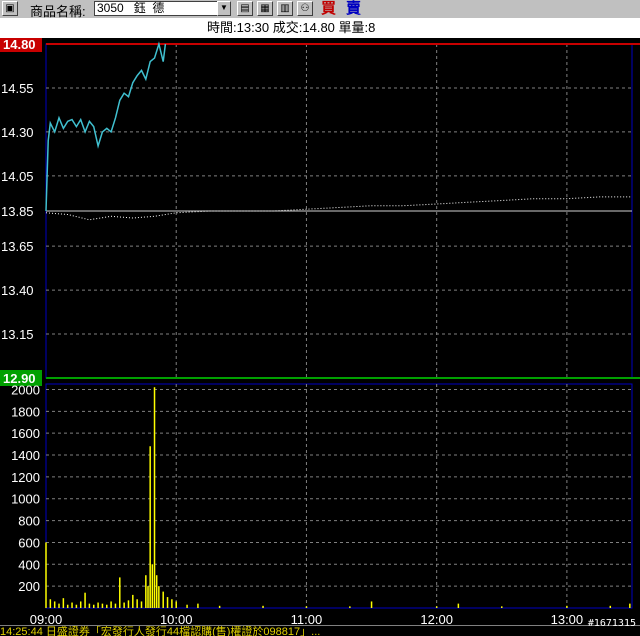  I want to click on price-line, so click(106, 126).